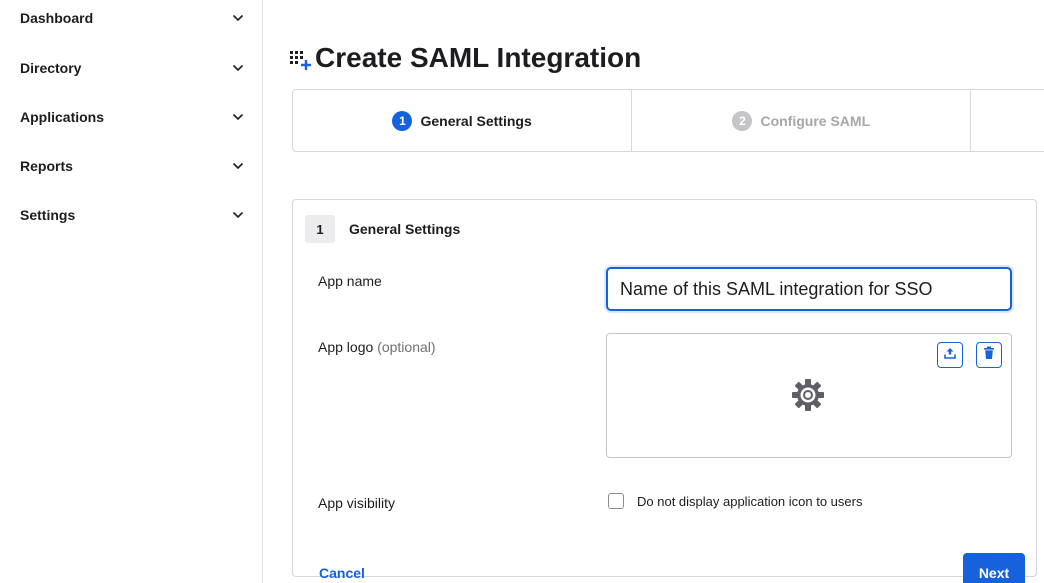 The image size is (1044, 583). Describe the element at coordinates (616, 501) in the screenshot. I see `hide-app-icon-checkbox` at that location.